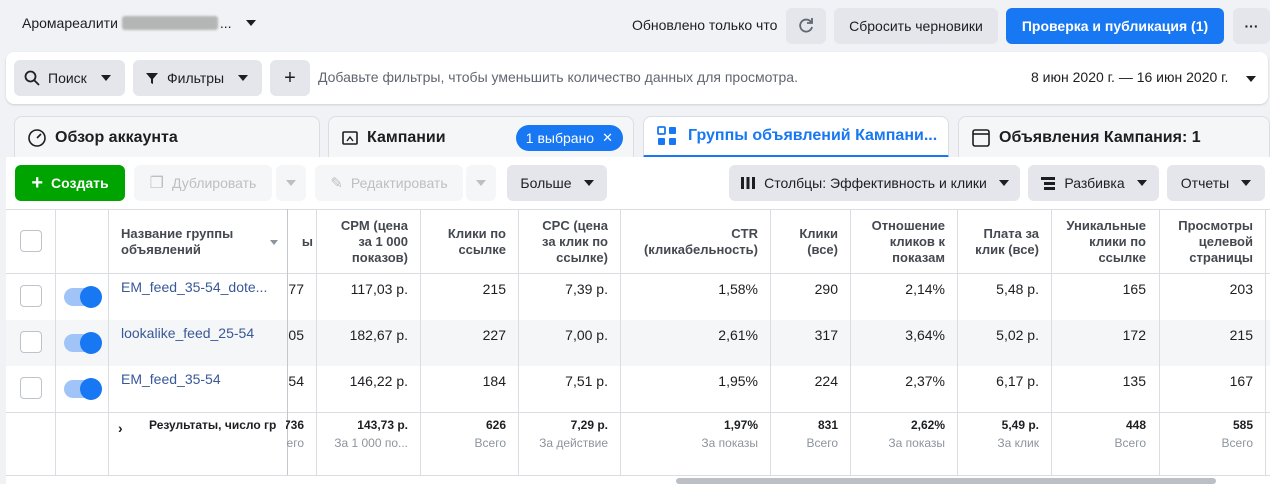 This screenshot has height=484, width=1270. I want to click on total-unique-clicks: 448, so click(1135, 425).